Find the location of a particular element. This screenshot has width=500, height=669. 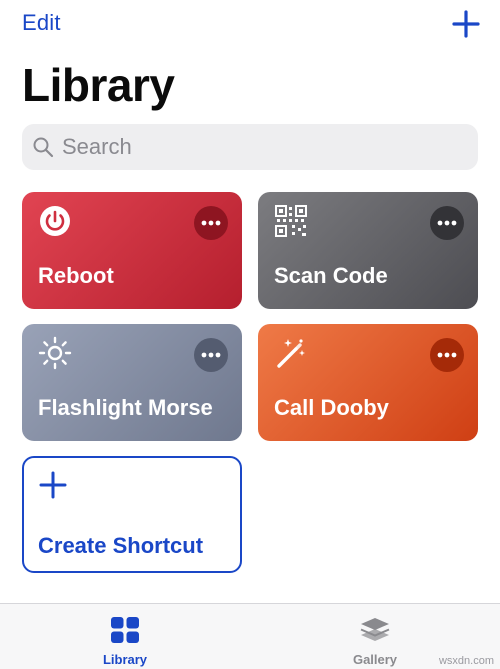

tab-label: Gallery is located at coordinates (375, 659).